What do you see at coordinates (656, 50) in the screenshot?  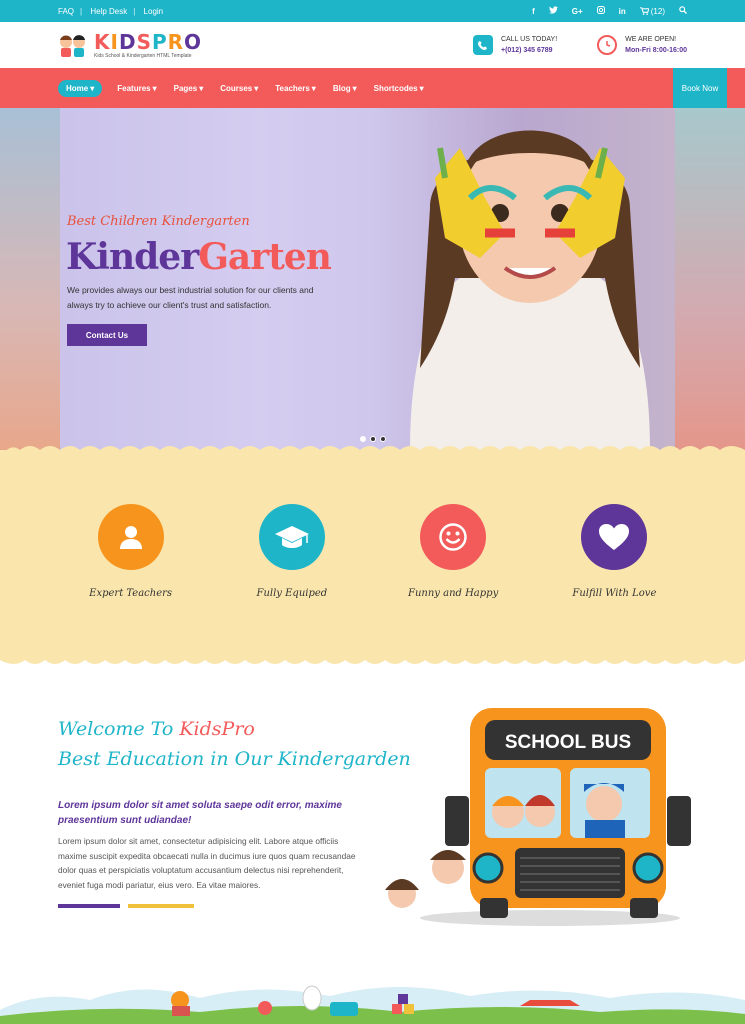 I see `open-value: Mon-Fri 8:00-16:00` at bounding box center [656, 50].